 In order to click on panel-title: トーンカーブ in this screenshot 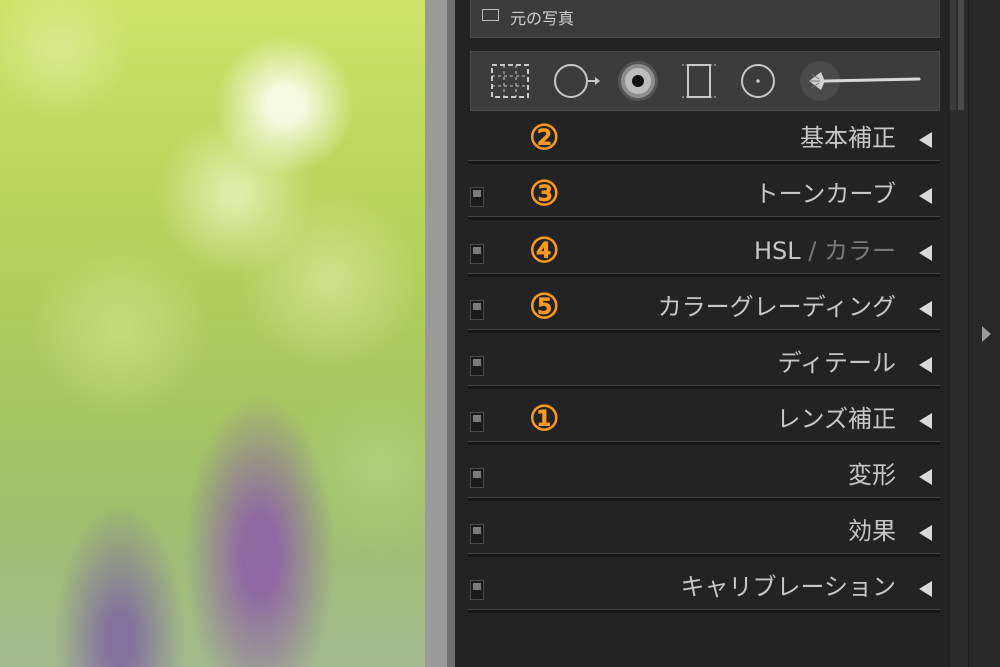, I will do `click(825, 194)`.